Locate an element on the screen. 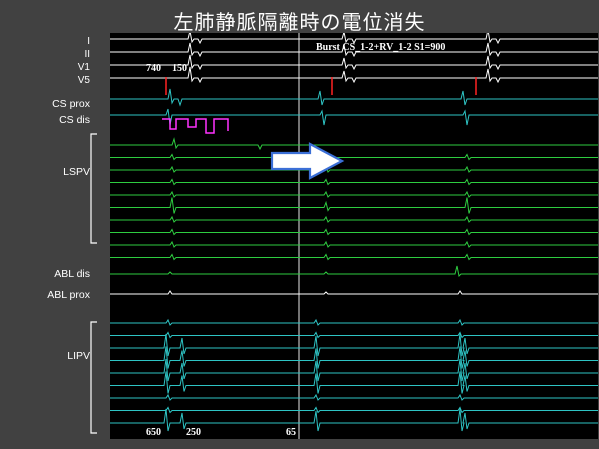 Image resolution: width=599 pixels, height=449 pixels. abl-prox-trace is located at coordinates (354, 292).